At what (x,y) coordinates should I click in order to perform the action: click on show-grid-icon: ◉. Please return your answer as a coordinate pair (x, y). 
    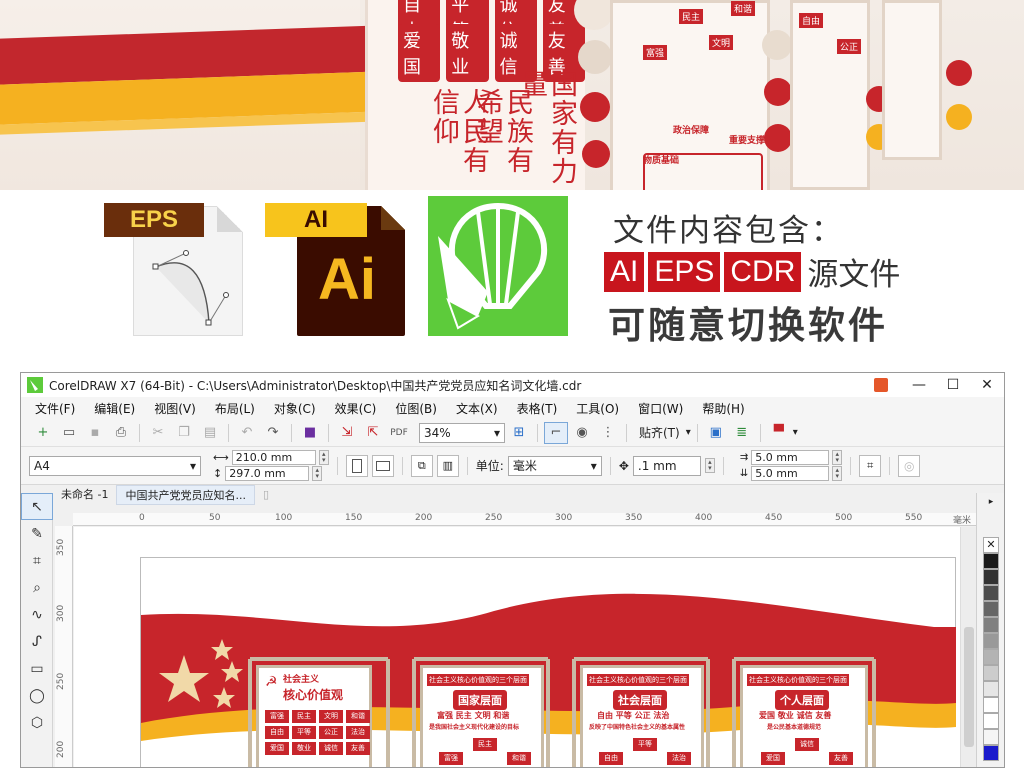
    Looking at the image, I should click on (582, 433).